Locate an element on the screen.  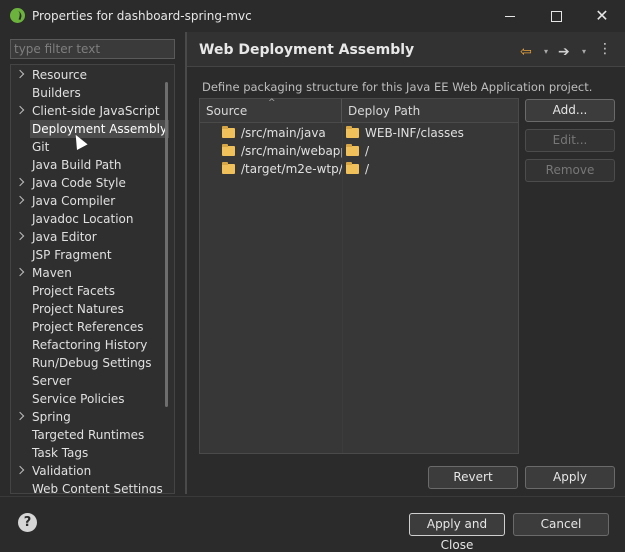
sort-caret-icon: ^ is located at coordinates (272, 103).